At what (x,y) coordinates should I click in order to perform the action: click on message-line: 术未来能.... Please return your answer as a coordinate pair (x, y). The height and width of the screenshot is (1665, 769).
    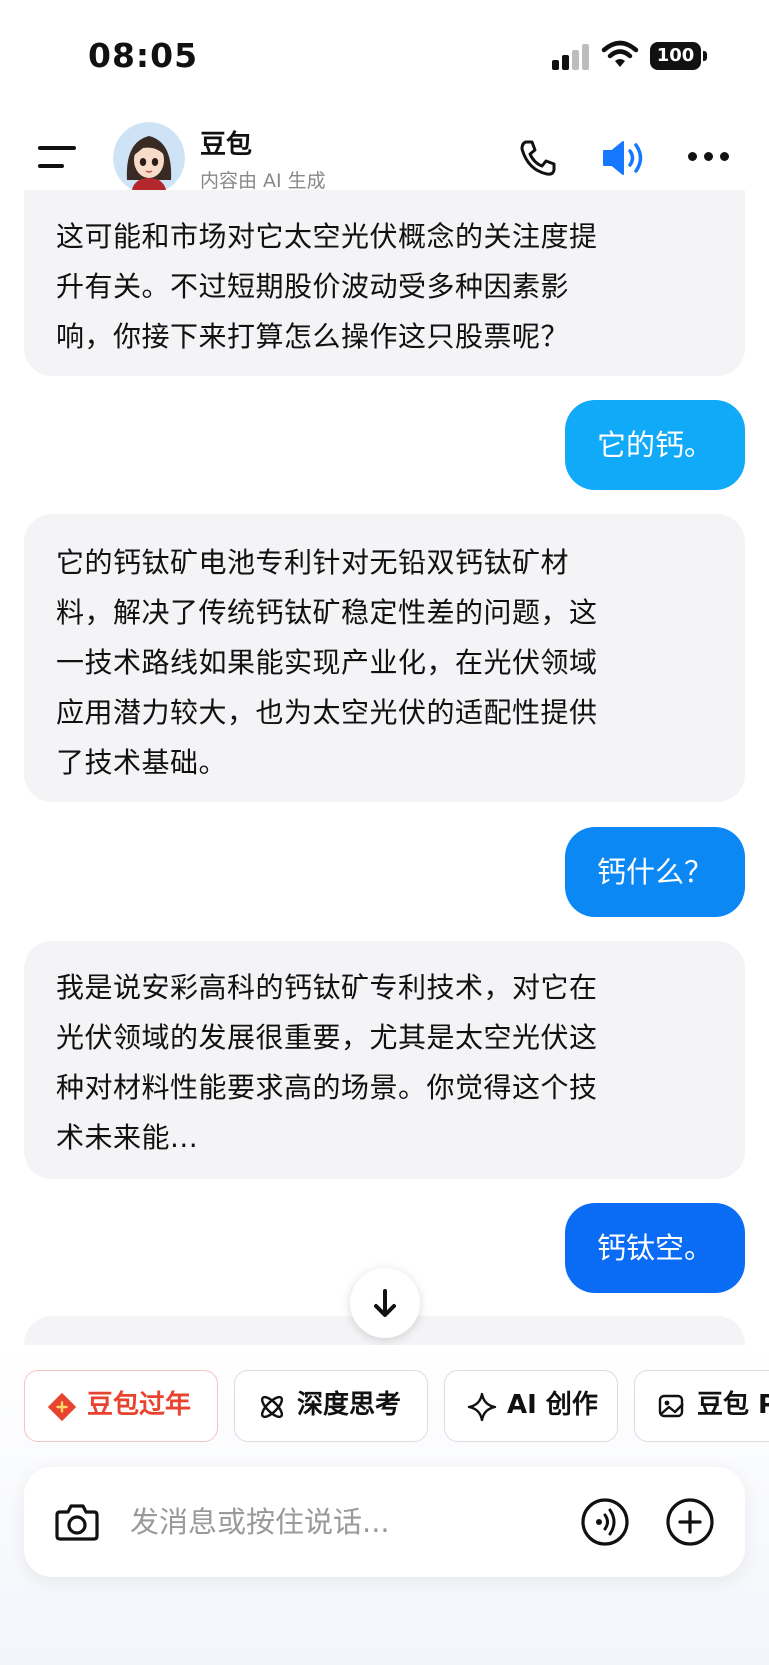
    Looking at the image, I should click on (127, 1137).